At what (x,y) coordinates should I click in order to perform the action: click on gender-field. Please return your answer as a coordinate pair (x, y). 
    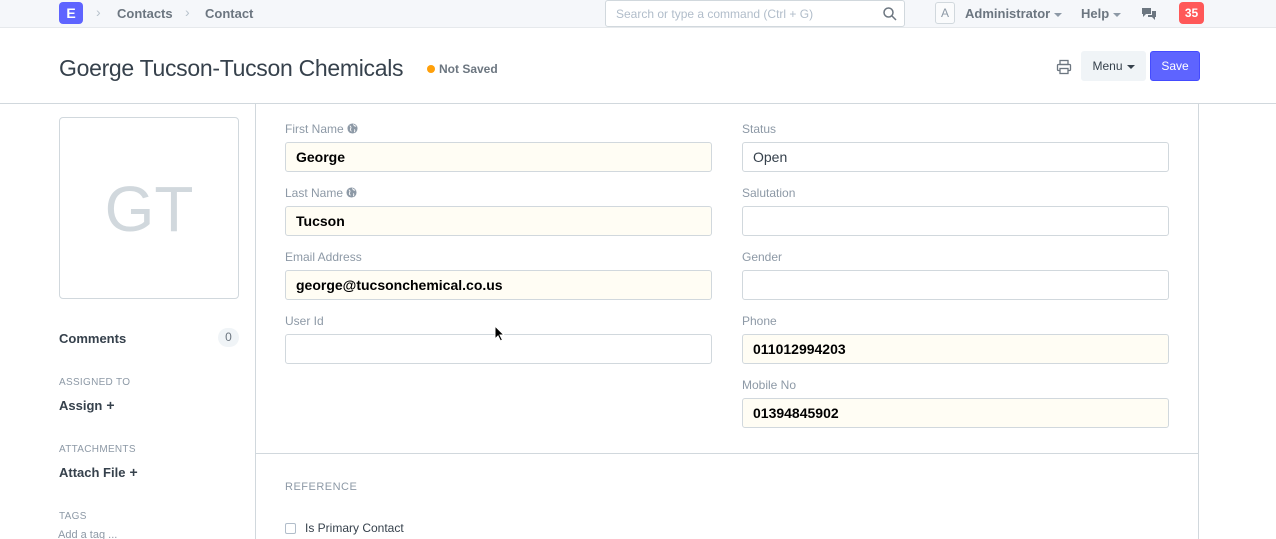
    Looking at the image, I should click on (955, 285).